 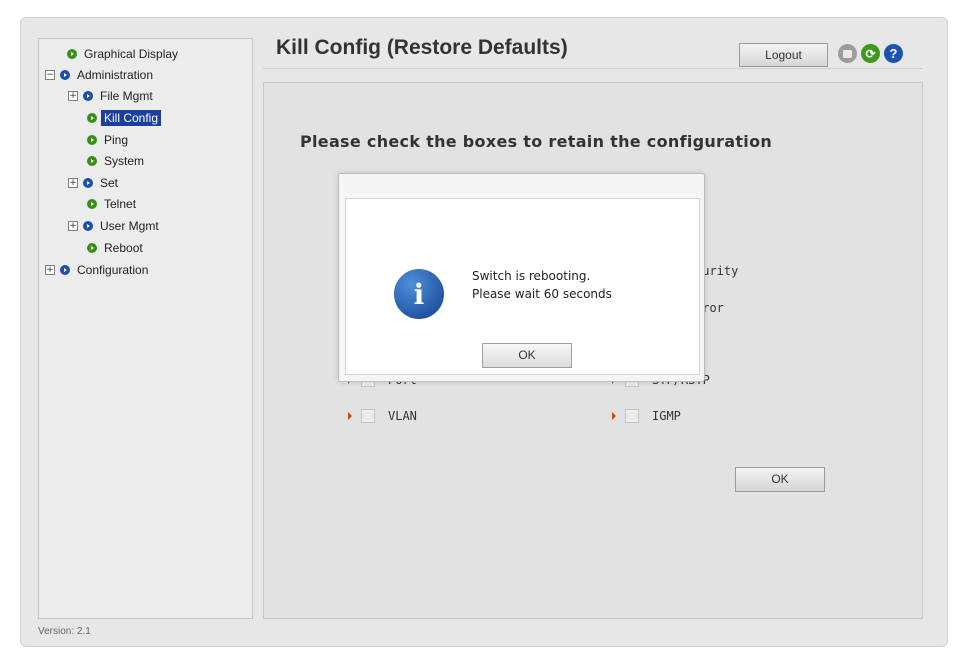 What do you see at coordinates (382, 416) in the screenshot?
I see `option-vlan: VLAN` at bounding box center [382, 416].